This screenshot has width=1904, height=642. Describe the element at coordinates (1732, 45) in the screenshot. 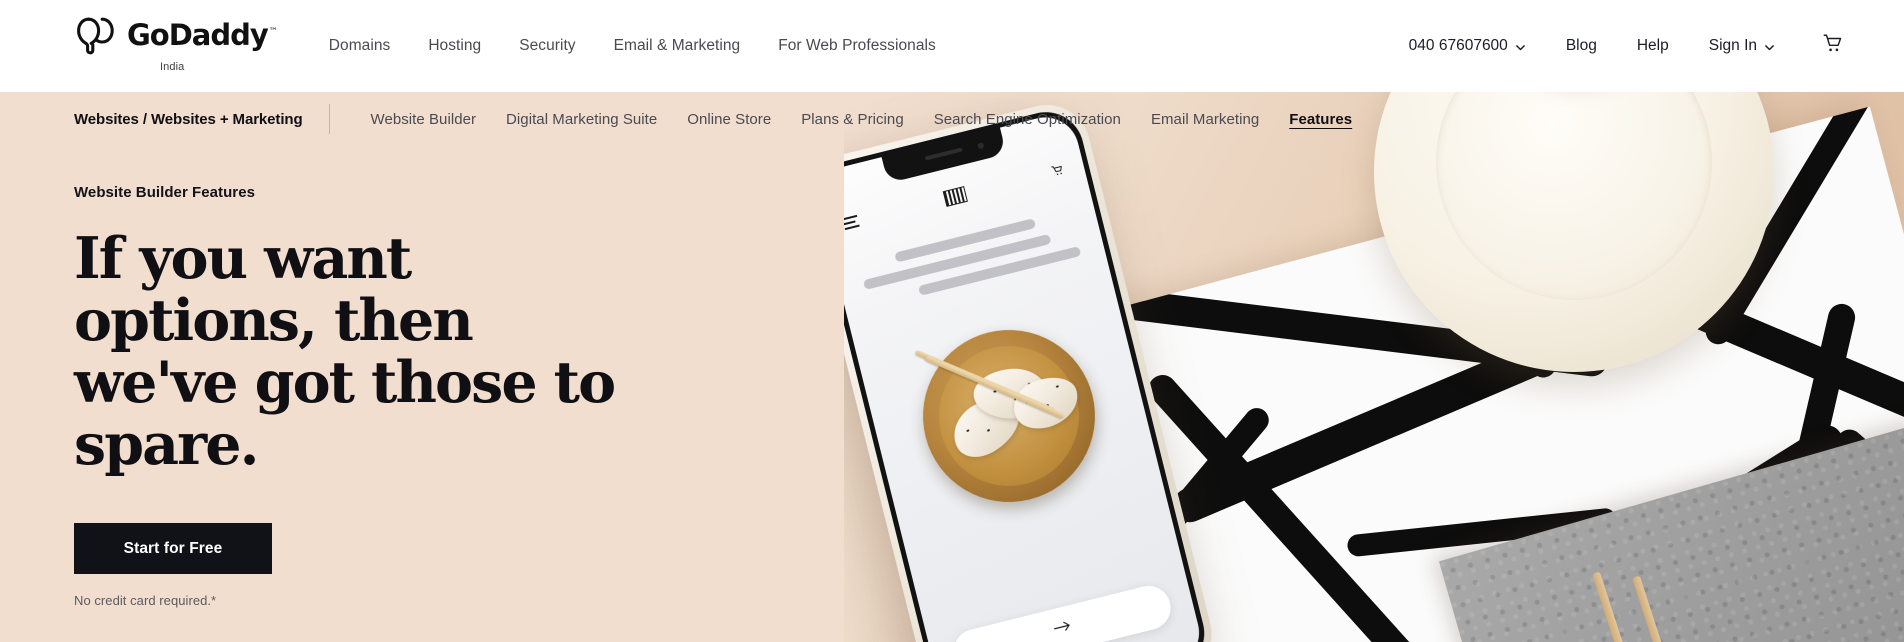

I see `sign-in-label: Sign In` at that location.